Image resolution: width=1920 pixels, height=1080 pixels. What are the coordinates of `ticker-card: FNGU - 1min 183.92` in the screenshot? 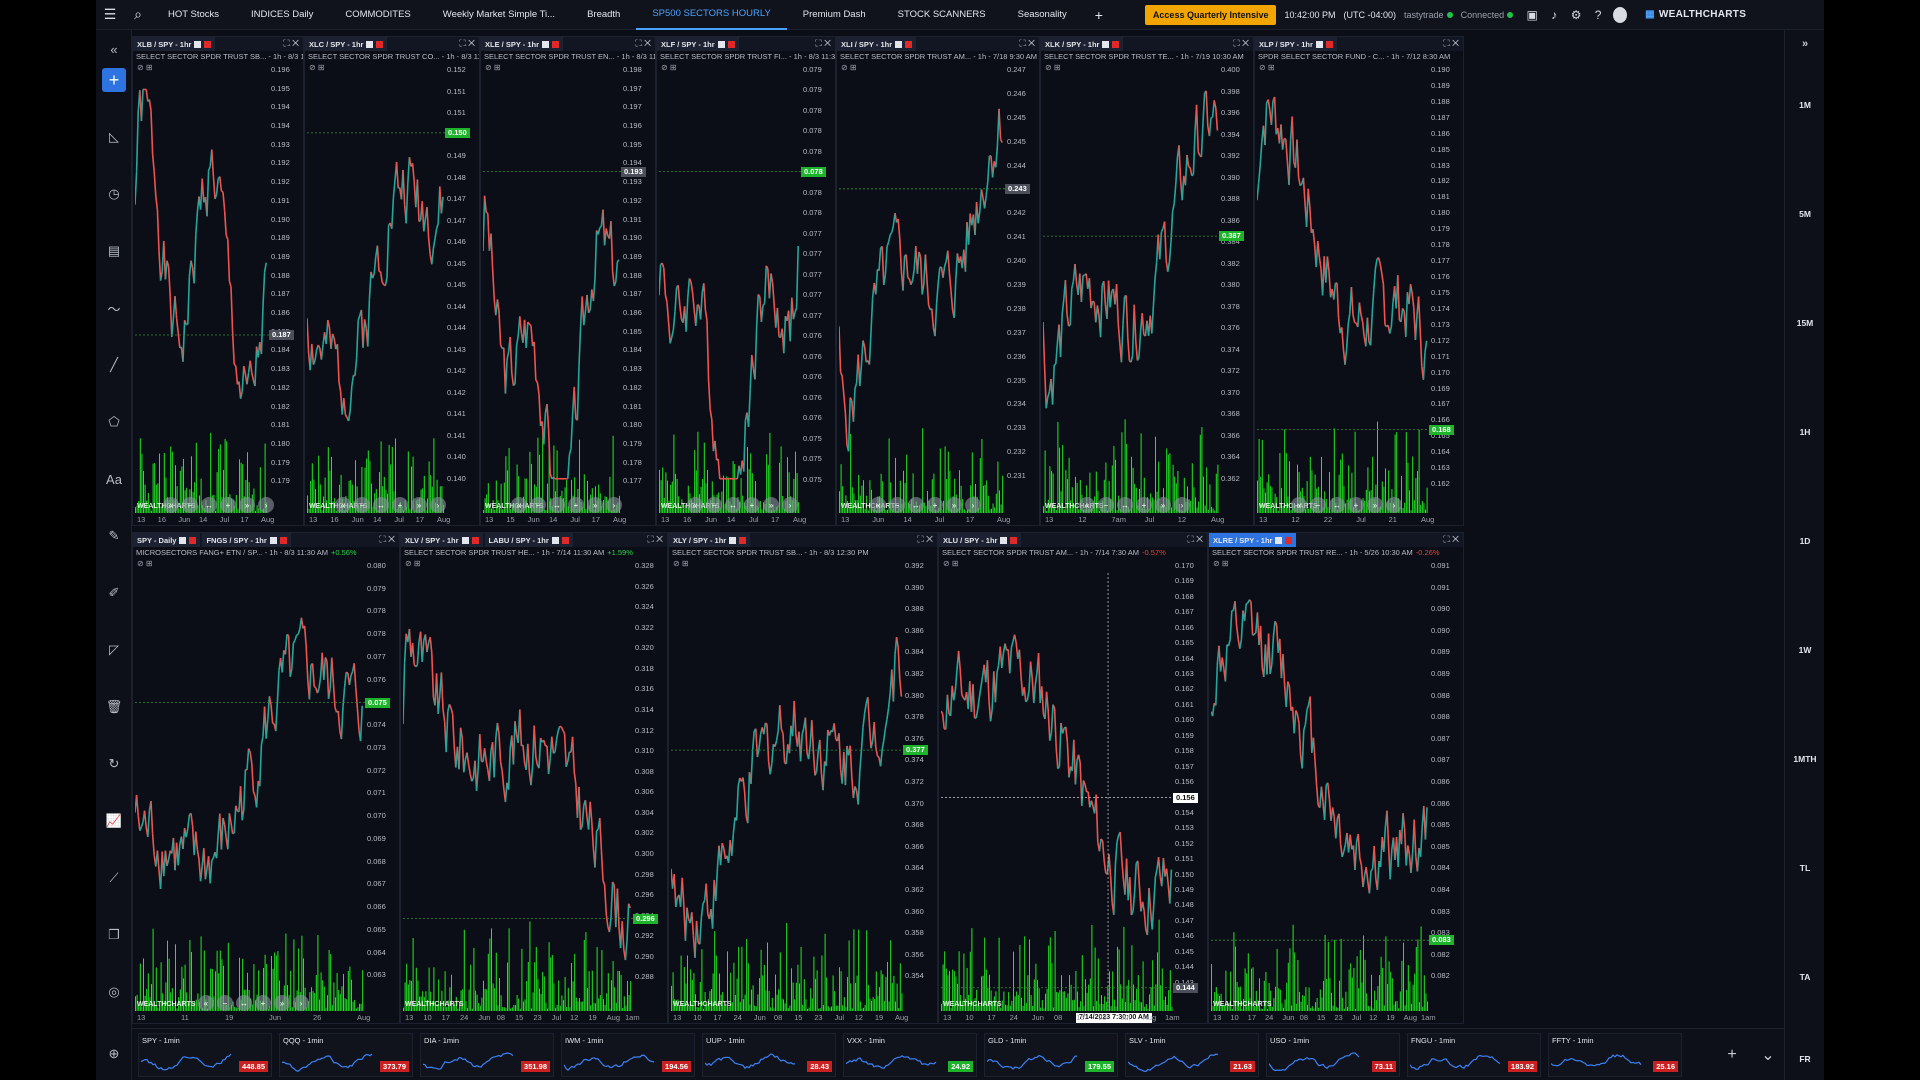 It's located at (1474, 1055).